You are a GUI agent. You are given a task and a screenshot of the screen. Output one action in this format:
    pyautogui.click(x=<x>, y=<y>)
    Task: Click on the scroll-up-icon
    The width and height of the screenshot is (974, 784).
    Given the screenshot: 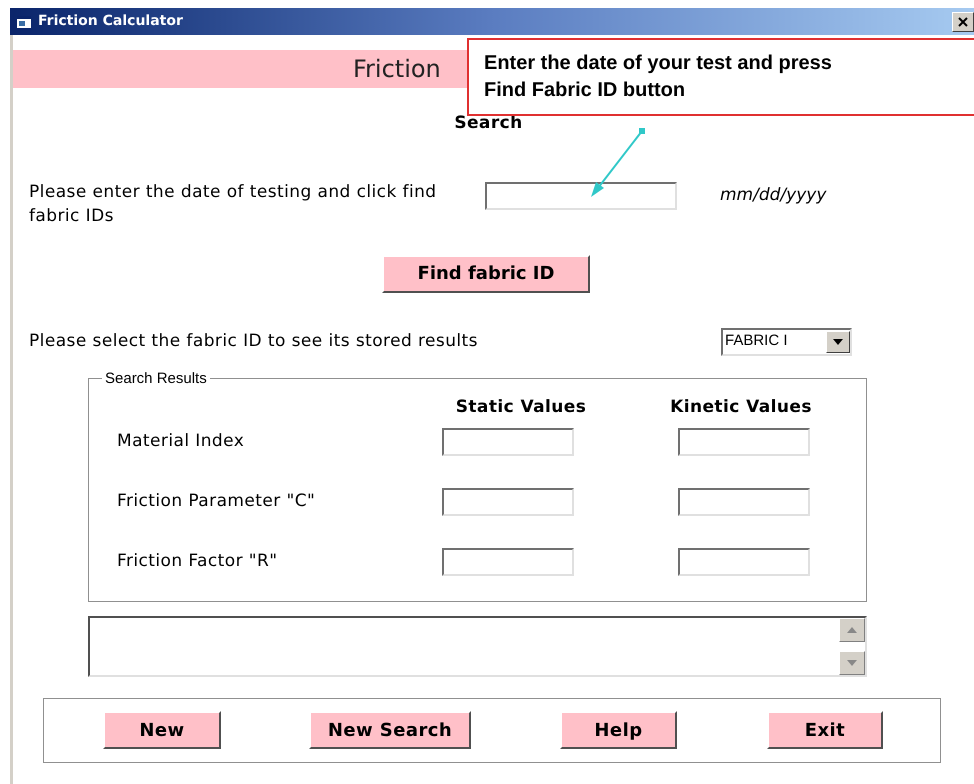 What is the action you would take?
    pyautogui.click(x=852, y=630)
    